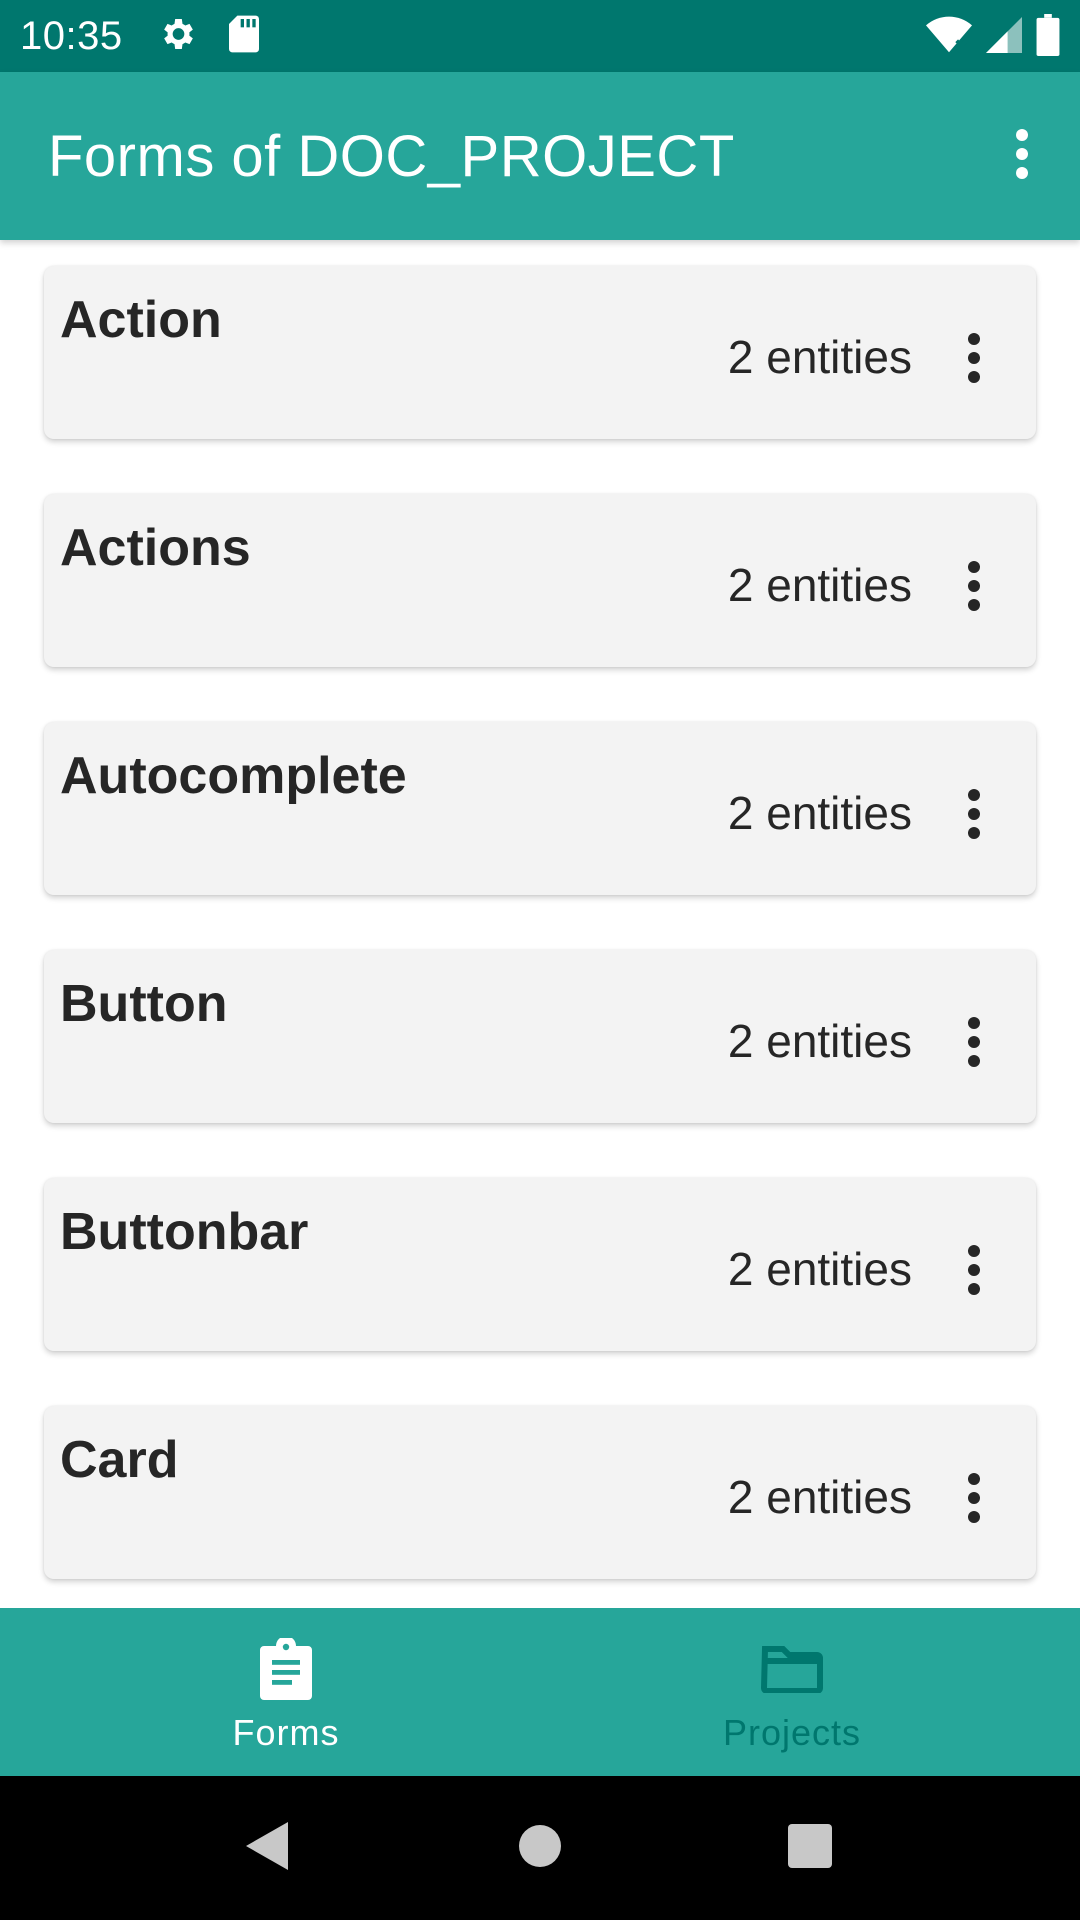  I want to click on nav-tab-forms: Forms, so click(286, 1692).